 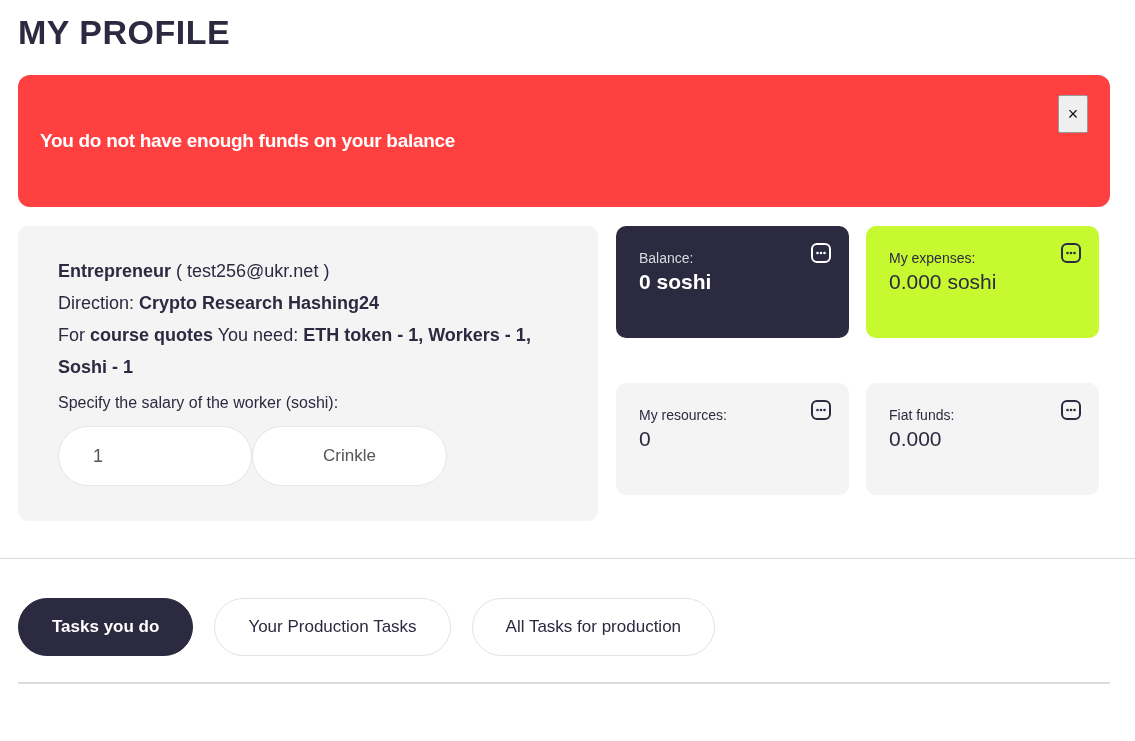 I want to click on stat-value: 0.000 soshi, so click(x=943, y=282).